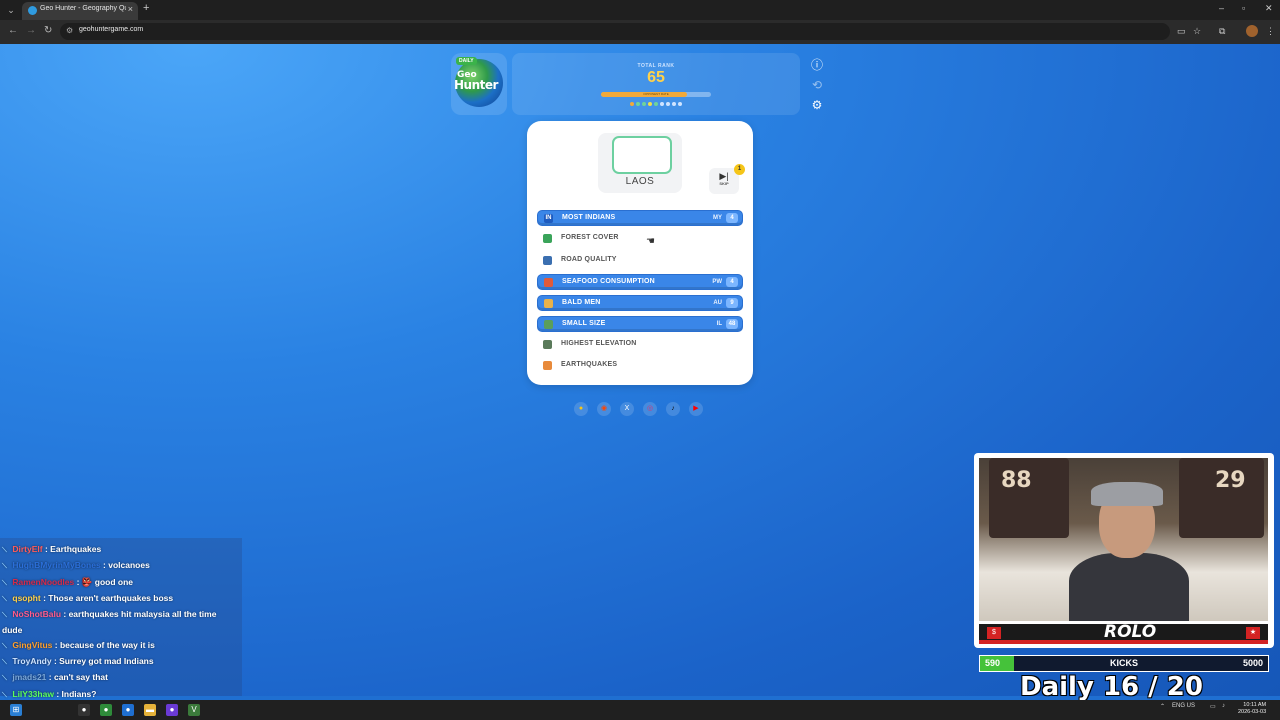 This screenshot has width=1280, height=720. I want to click on chat-username: qsopht, so click(26, 598).